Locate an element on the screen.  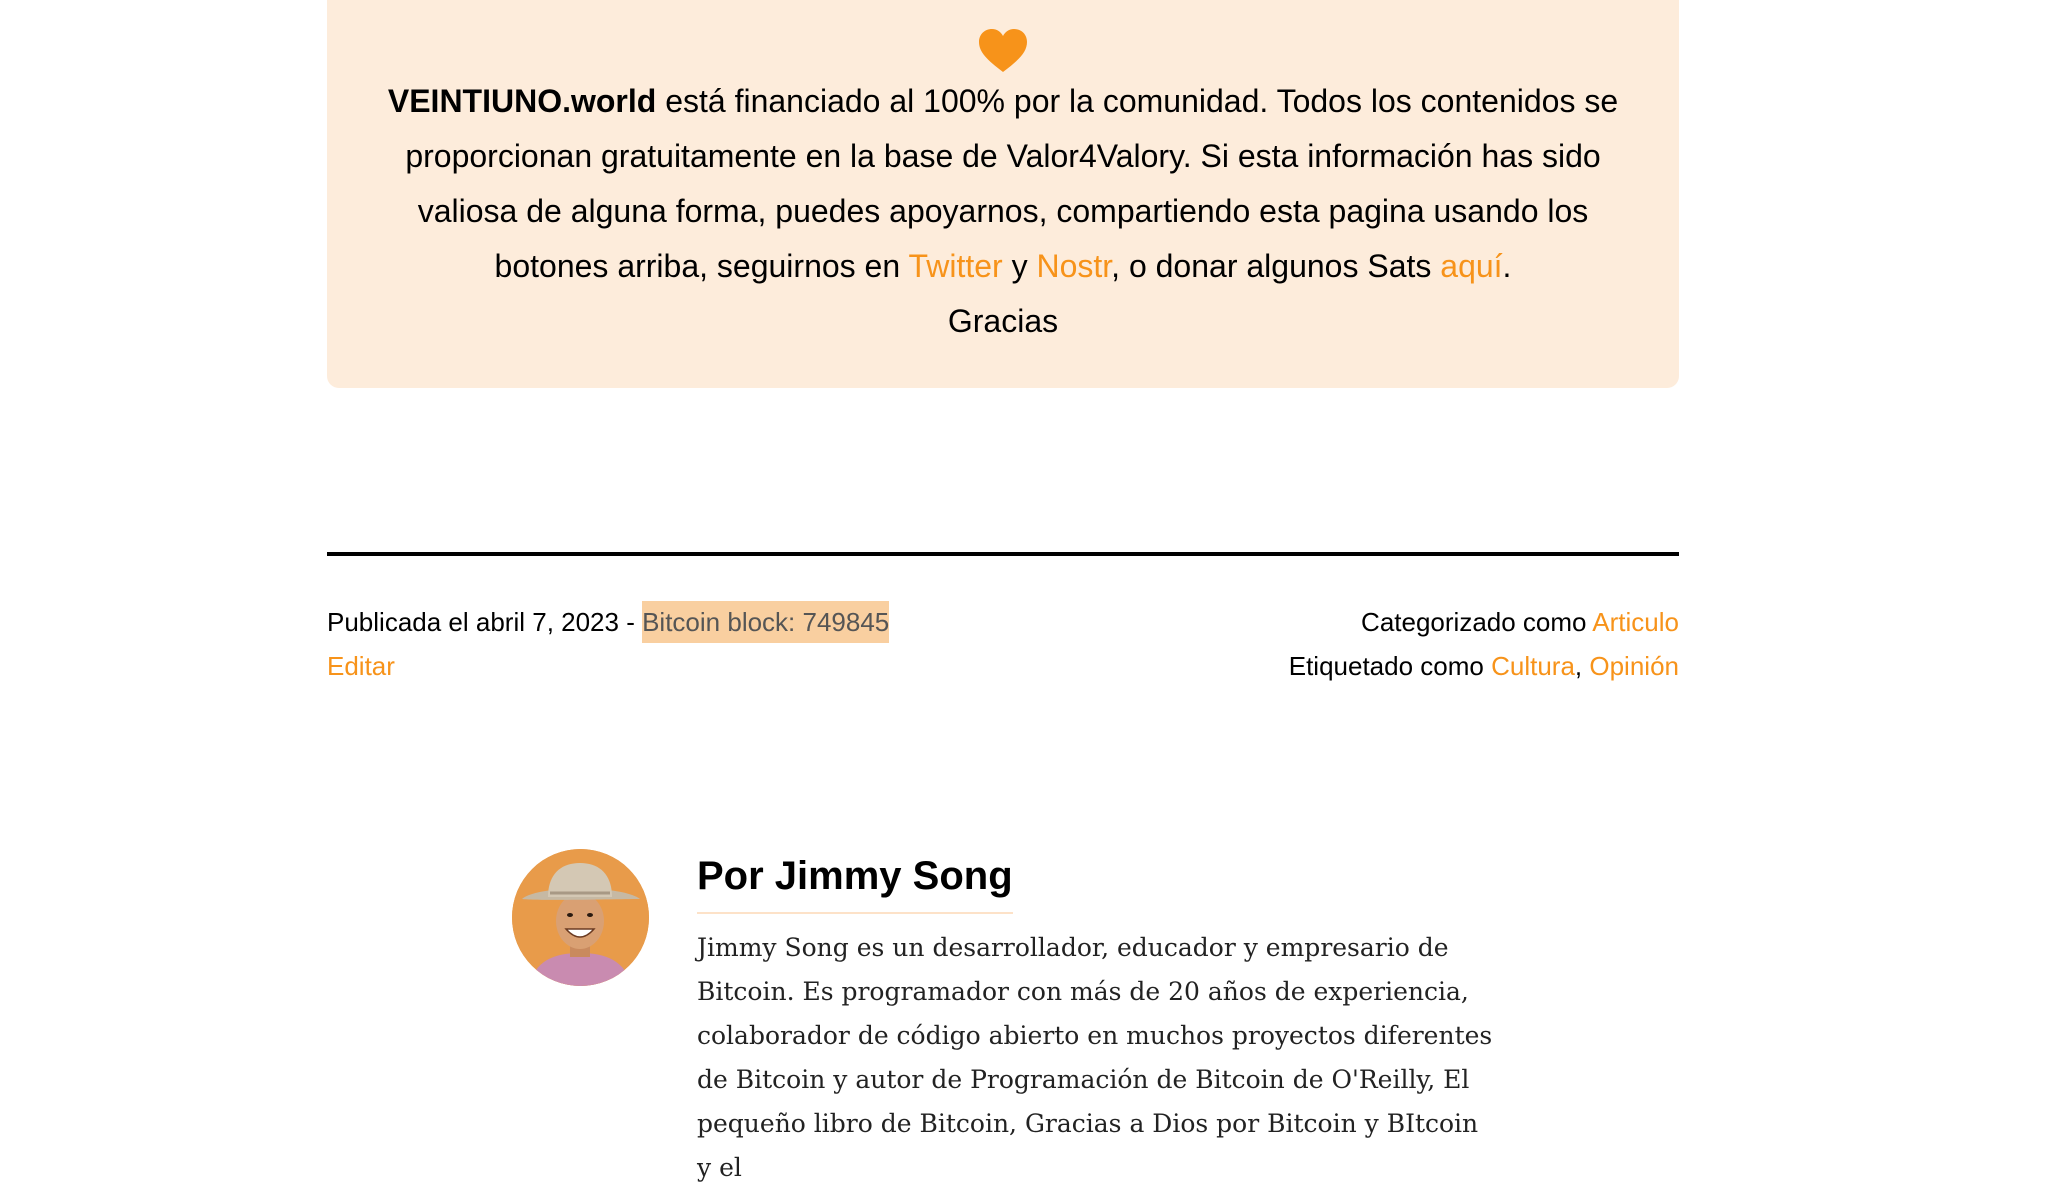
post-divider is located at coordinates (1003, 554).